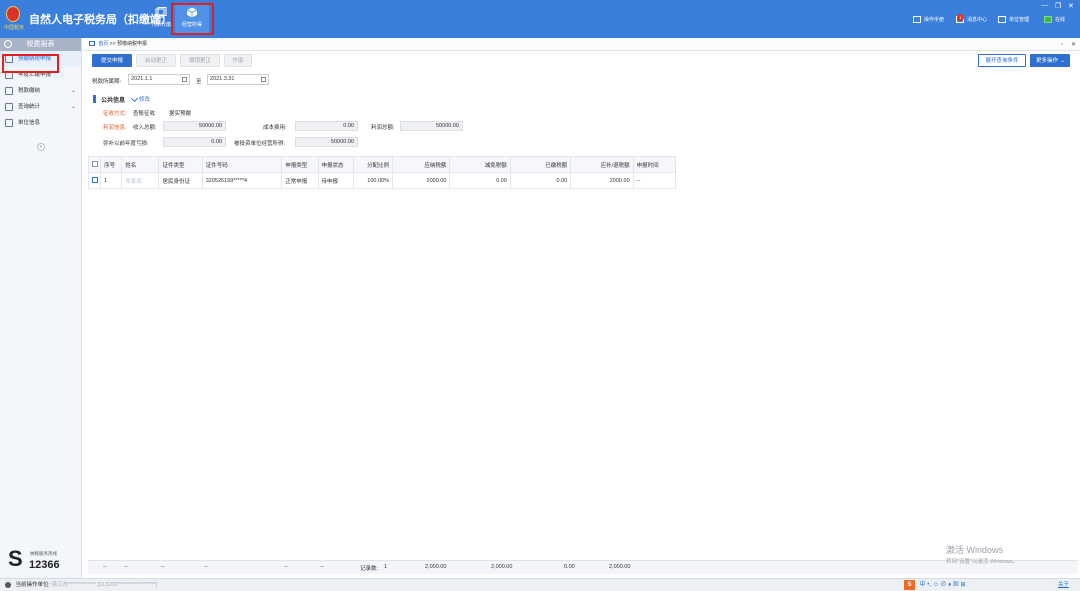 The height and width of the screenshot is (591, 1080). Describe the element at coordinates (1062, 45) in the screenshot. I see `maximize-panel-icon: ▫` at that location.